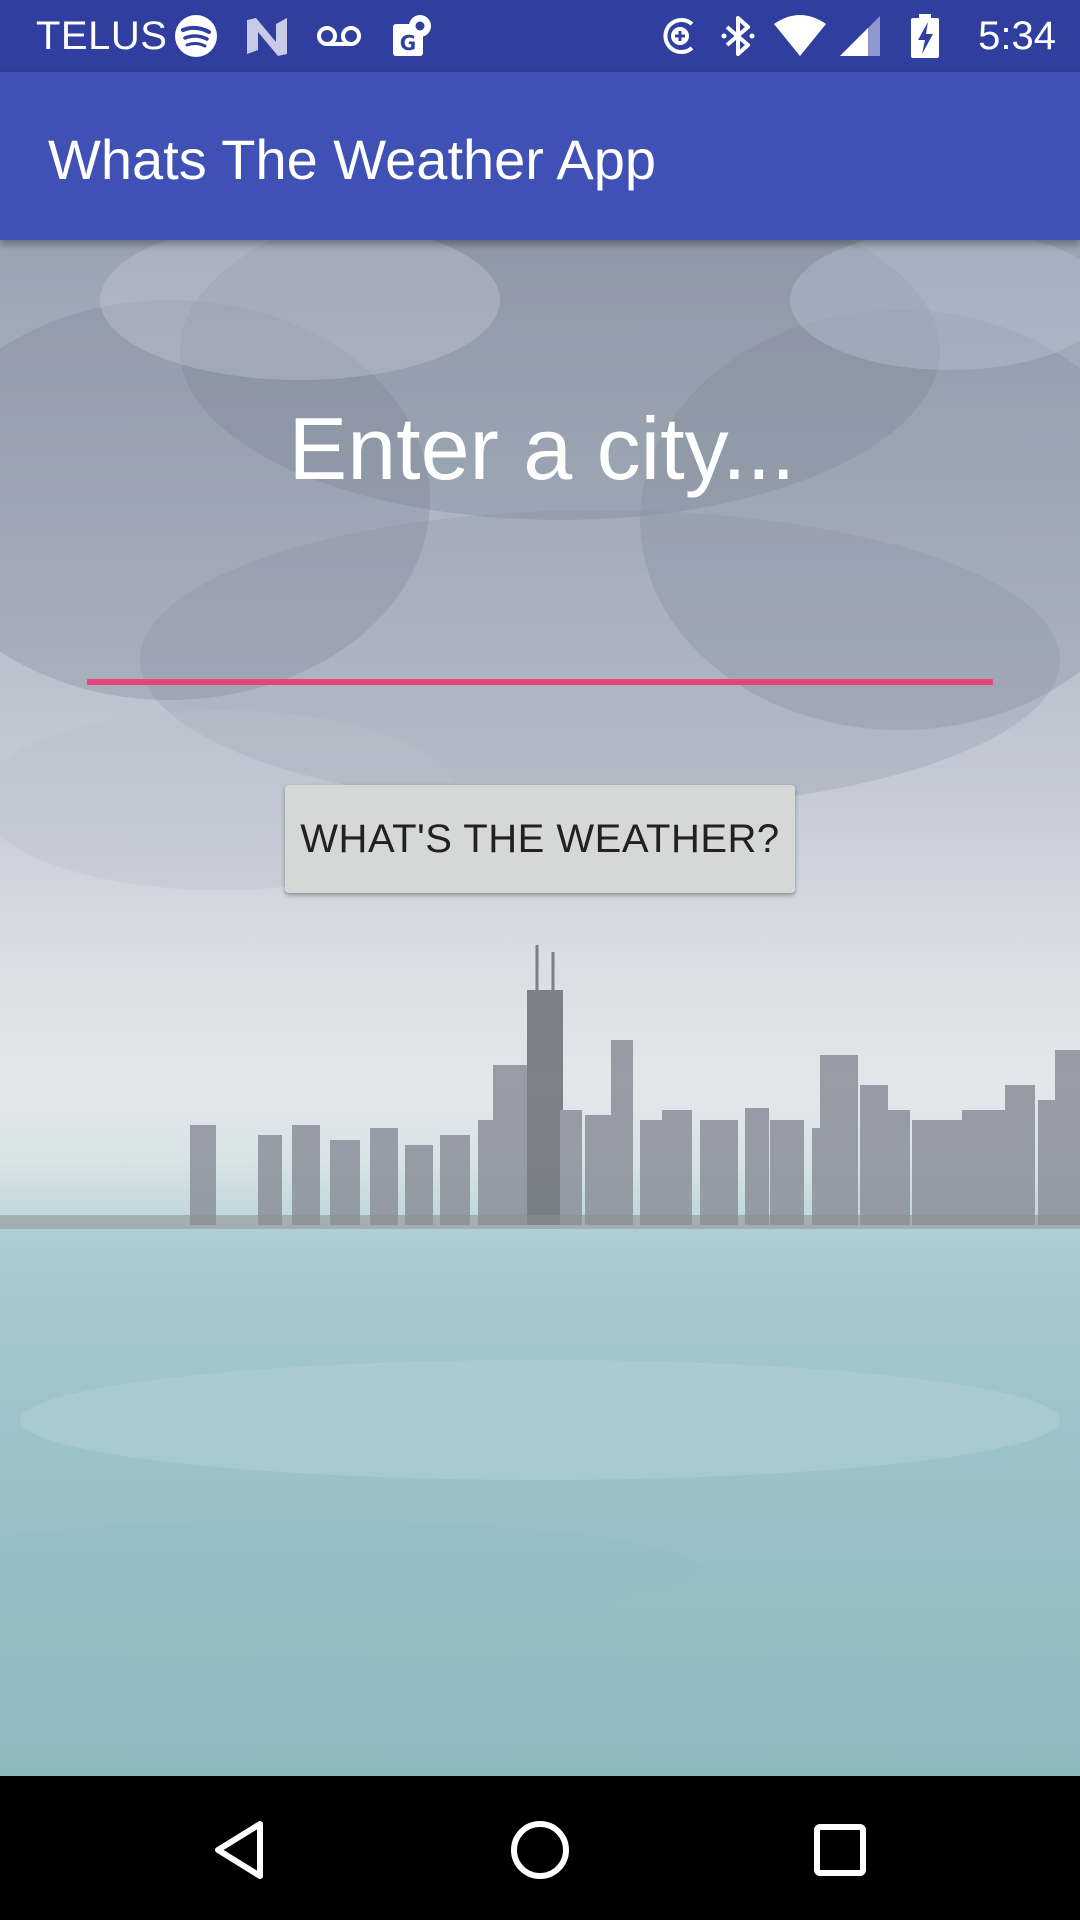 Image resolution: width=1080 pixels, height=1920 pixels. What do you see at coordinates (738, 36) in the screenshot?
I see `bluetooth-icon` at bounding box center [738, 36].